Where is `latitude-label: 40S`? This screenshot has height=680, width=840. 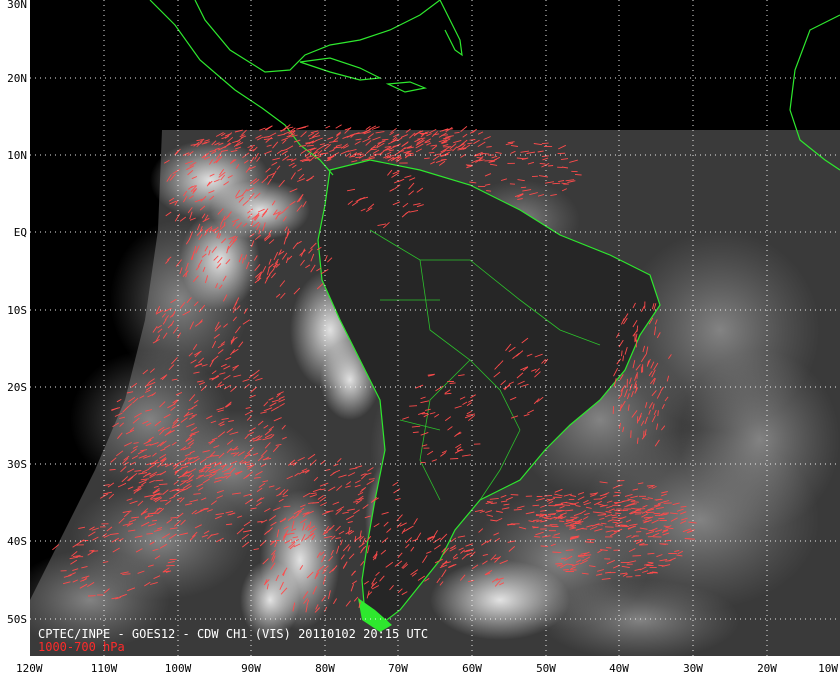
latitude-label: 40S is located at coordinates (17, 541).